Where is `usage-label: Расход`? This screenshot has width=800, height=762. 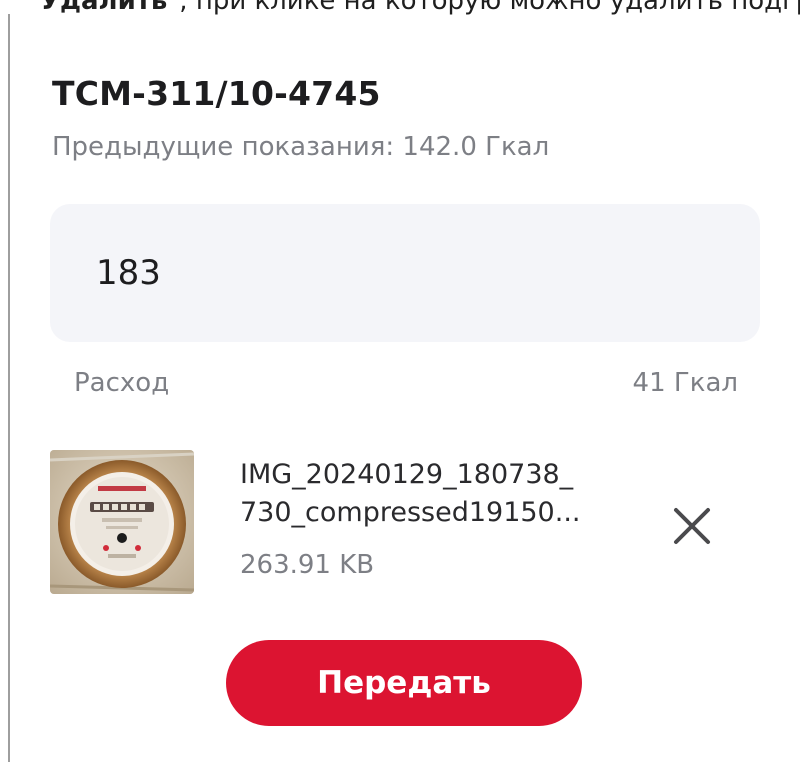
usage-label: Расход is located at coordinates (122, 383).